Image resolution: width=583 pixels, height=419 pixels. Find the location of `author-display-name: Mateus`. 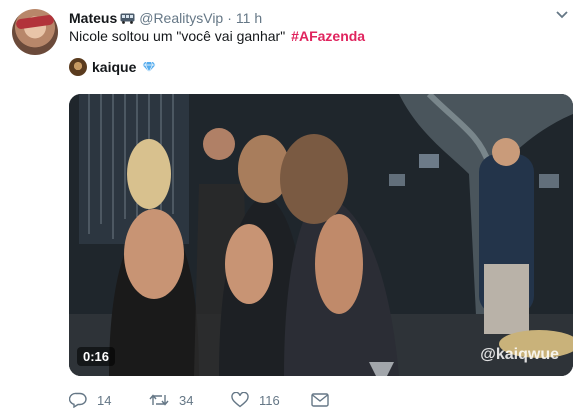

author-display-name: Mateus is located at coordinates (93, 18).